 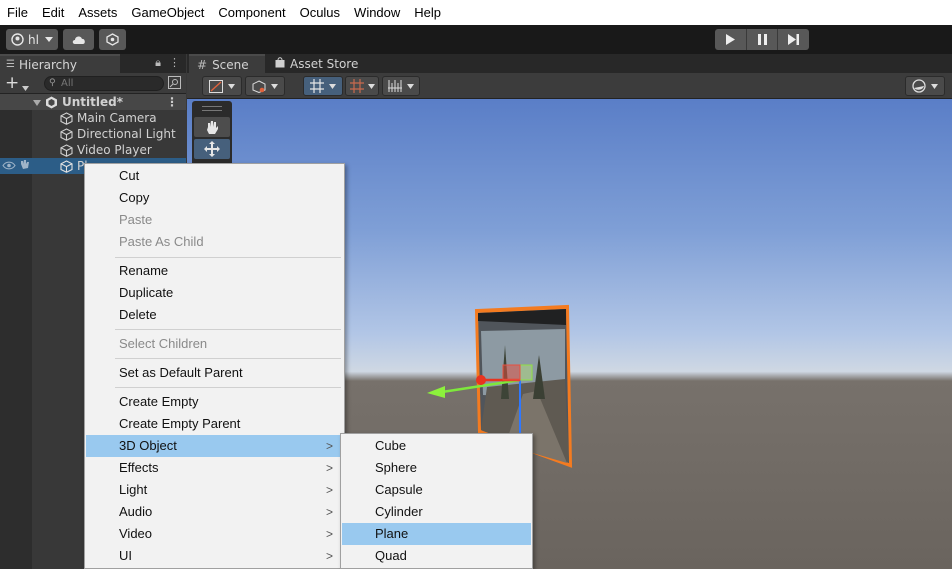 I want to click on grid-snap-toggle, so click(x=323, y=86).